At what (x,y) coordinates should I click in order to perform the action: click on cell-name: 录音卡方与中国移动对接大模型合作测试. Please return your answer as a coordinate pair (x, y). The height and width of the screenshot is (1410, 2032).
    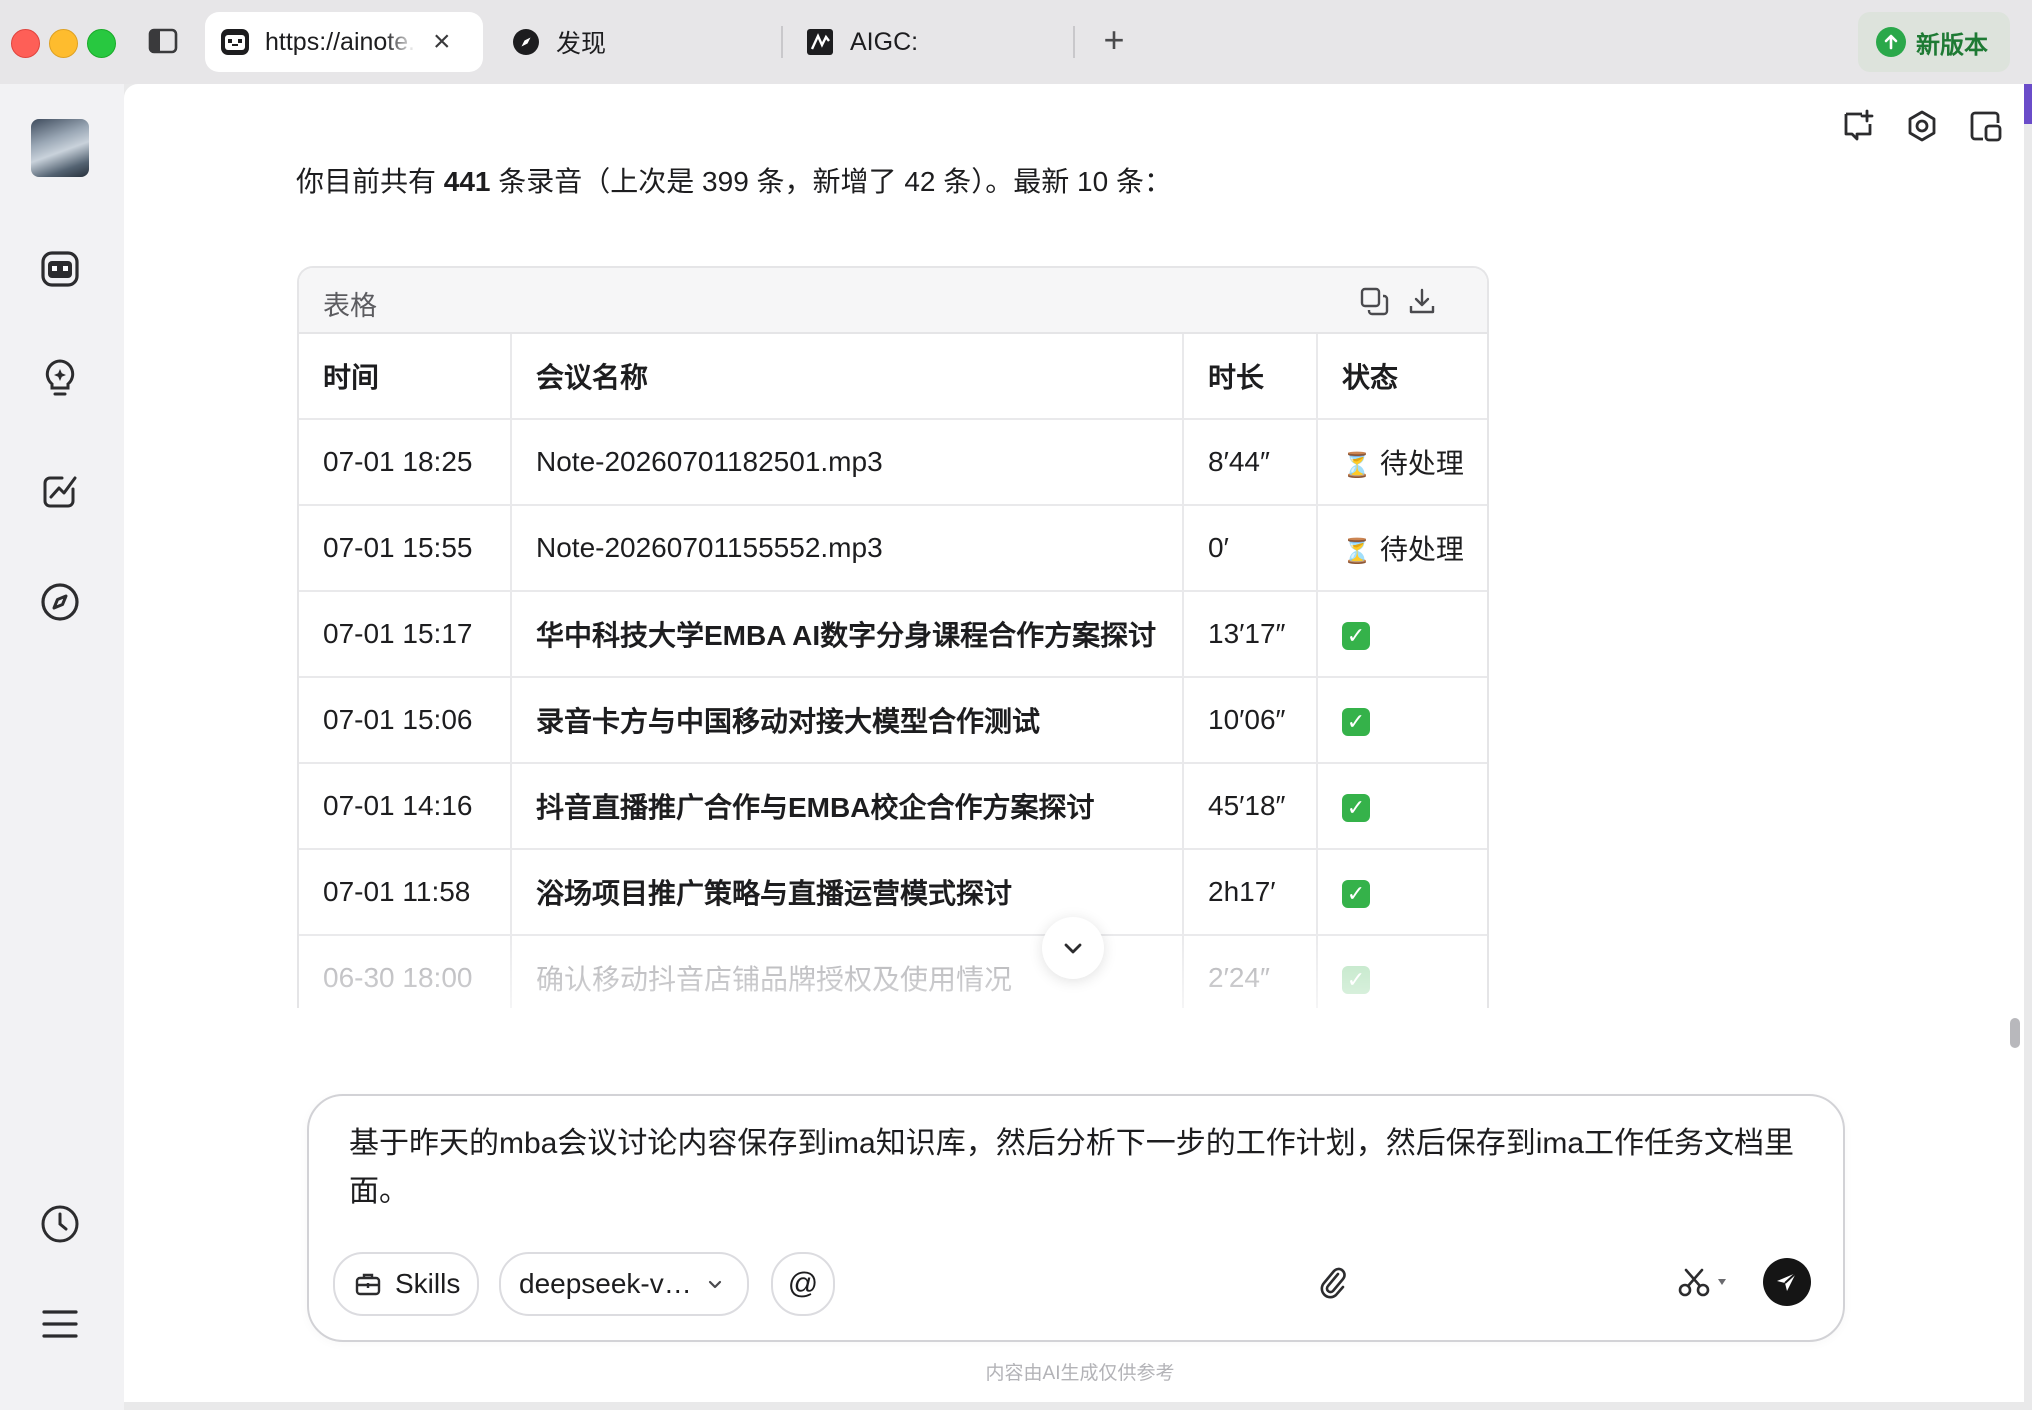
    Looking at the image, I should click on (847, 720).